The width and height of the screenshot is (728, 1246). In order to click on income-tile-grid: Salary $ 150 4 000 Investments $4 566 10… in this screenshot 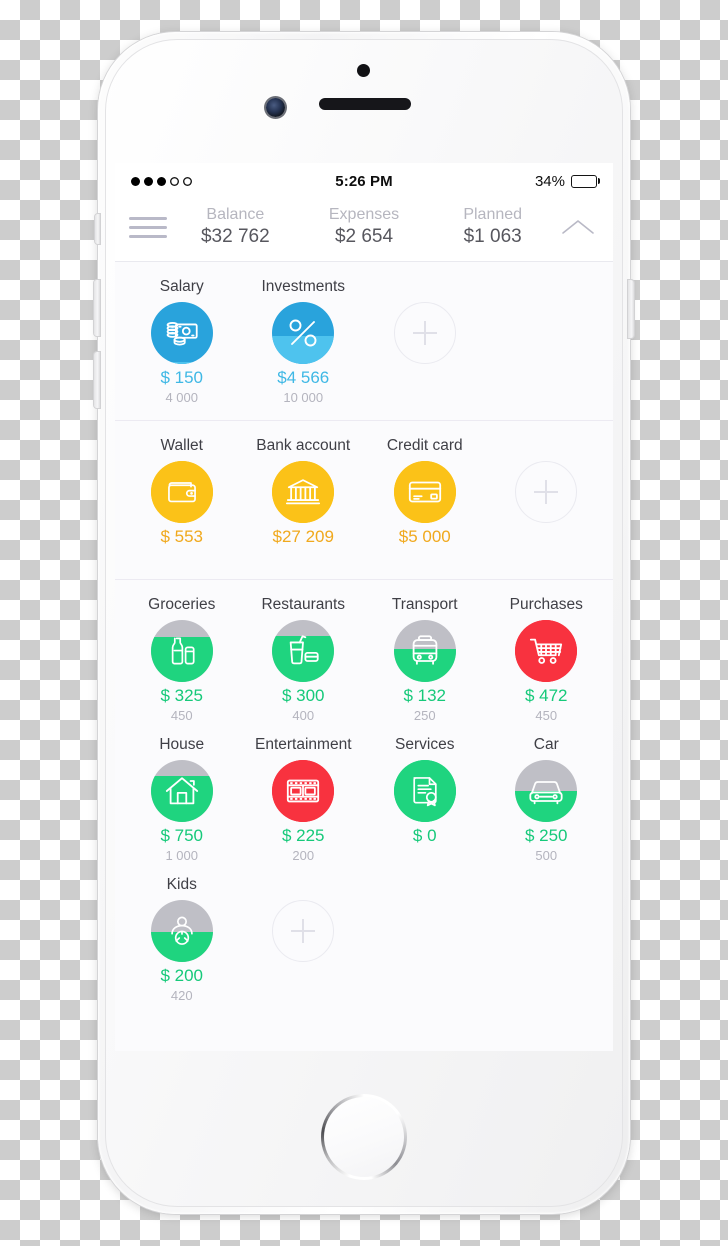, I will do `click(364, 340)`.